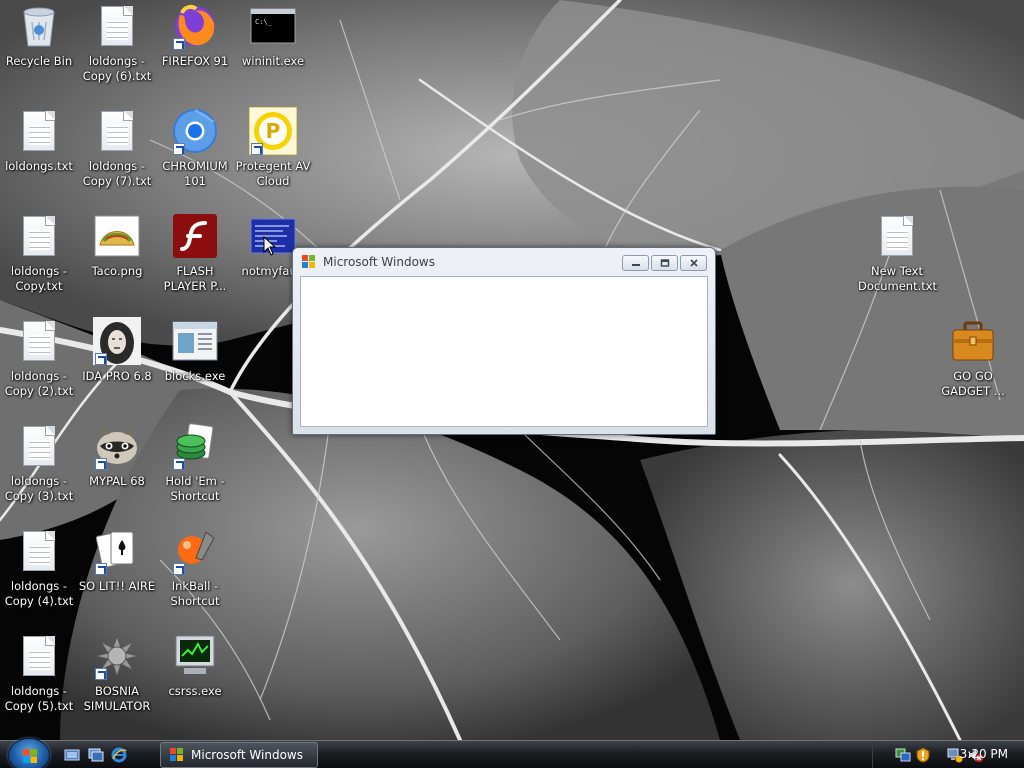 The width and height of the screenshot is (1024, 768). What do you see at coordinates (39, 472) in the screenshot?
I see `desktop-icon-loldongs-copy-3: loldongs - Copy (3).txt` at bounding box center [39, 472].